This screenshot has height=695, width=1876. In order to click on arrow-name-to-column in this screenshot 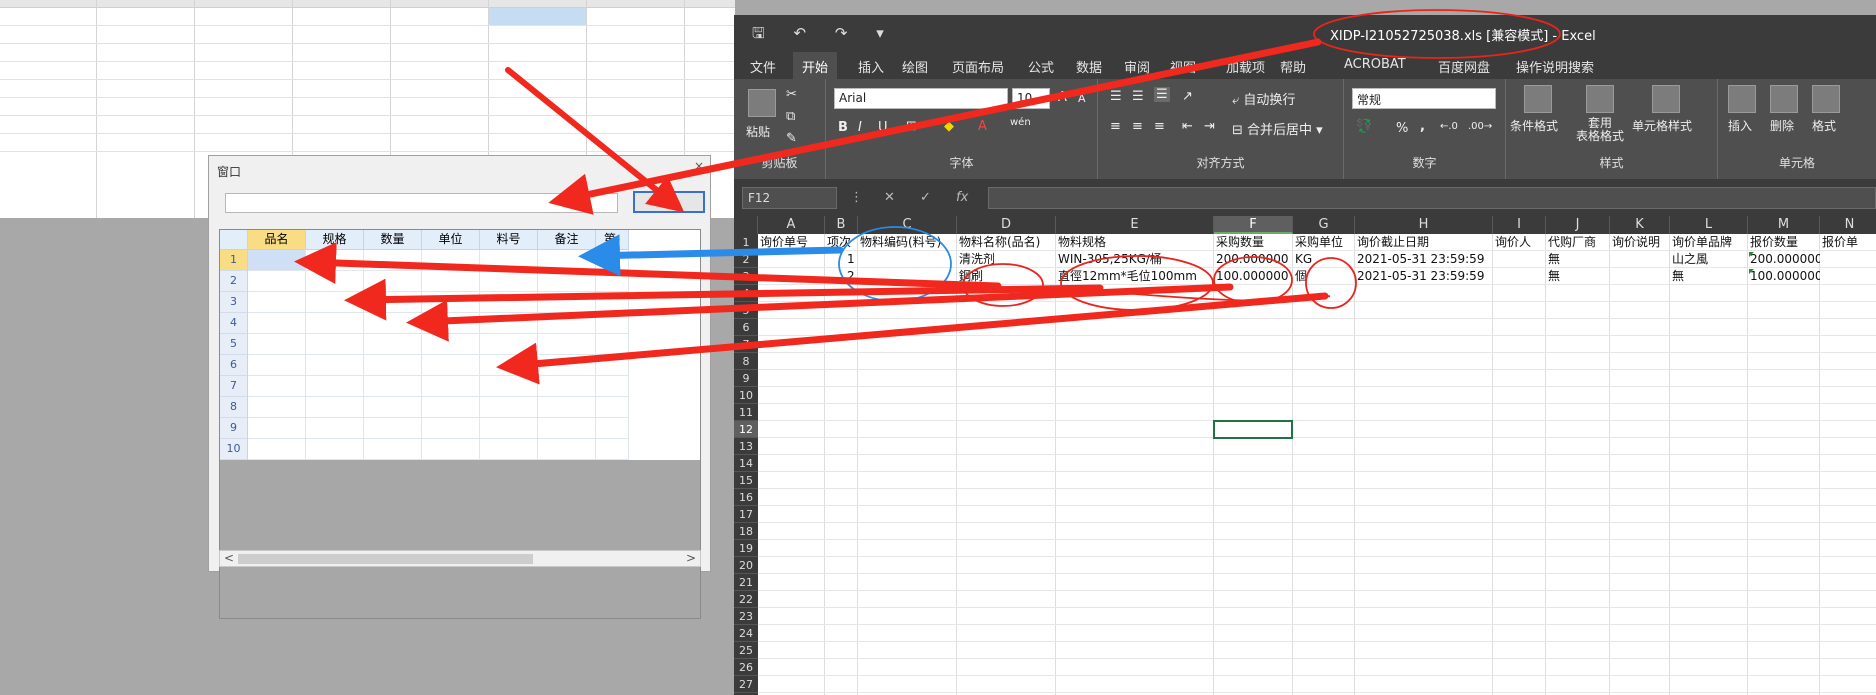, I will do `click(648, 265)`.